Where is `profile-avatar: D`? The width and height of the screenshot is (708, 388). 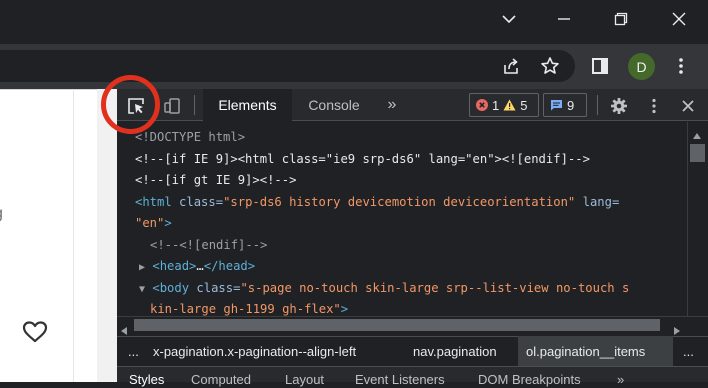 profile-avatar: D is located at coordinates (641, 66).